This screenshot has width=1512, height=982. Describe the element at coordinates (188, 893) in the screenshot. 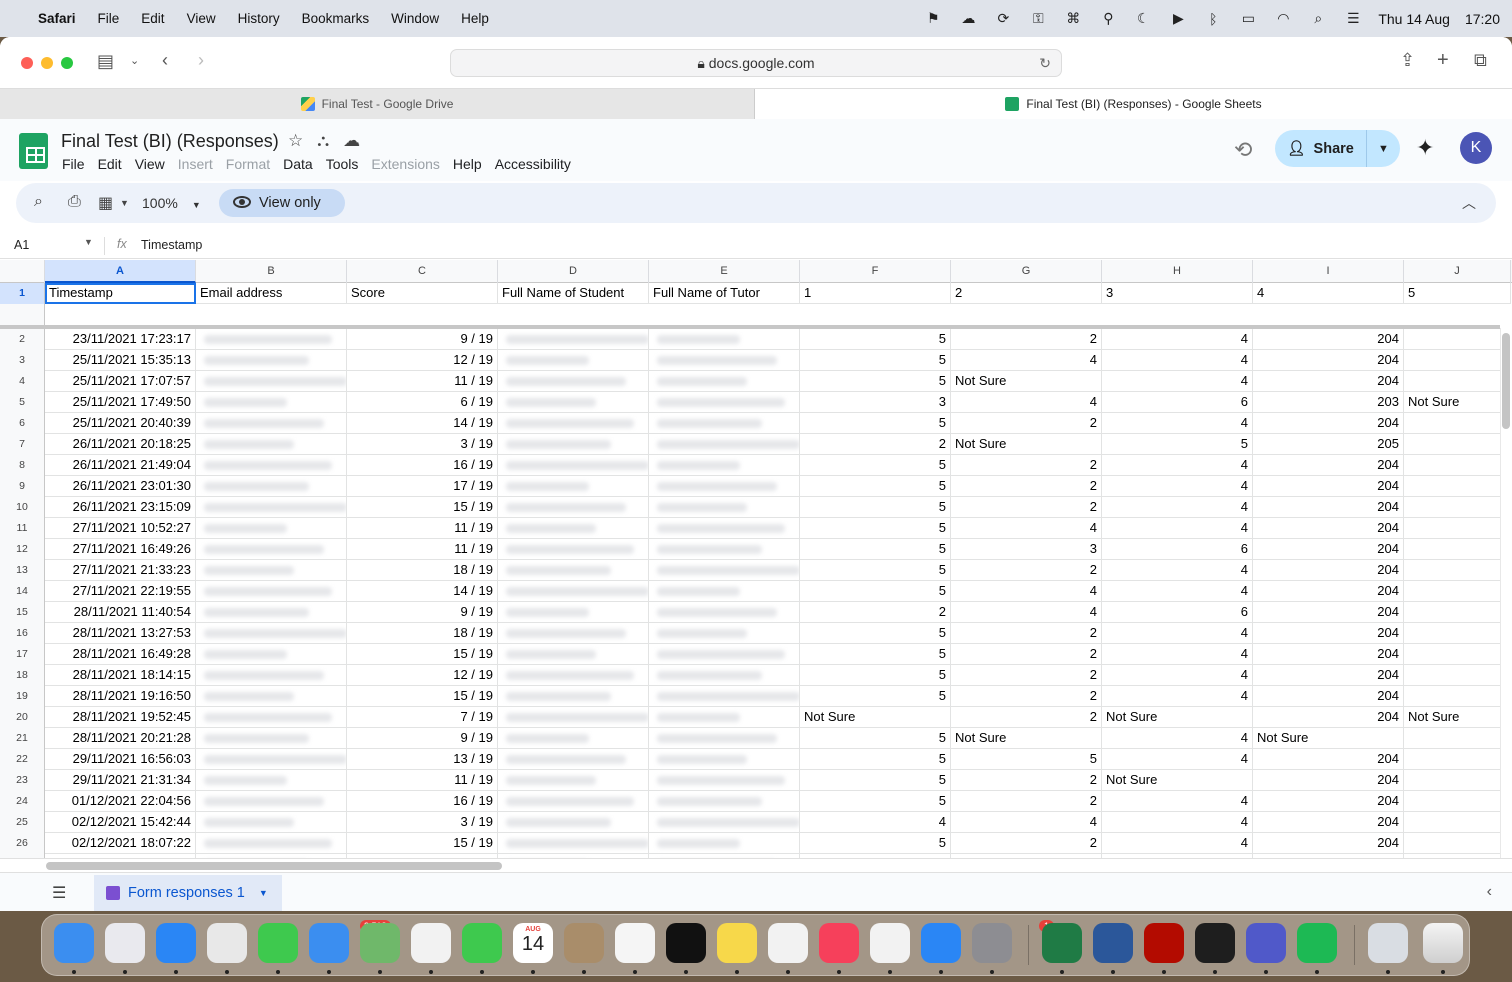

I see `sheet-tab-form-responses: Form responses 1 ▼` at that location.